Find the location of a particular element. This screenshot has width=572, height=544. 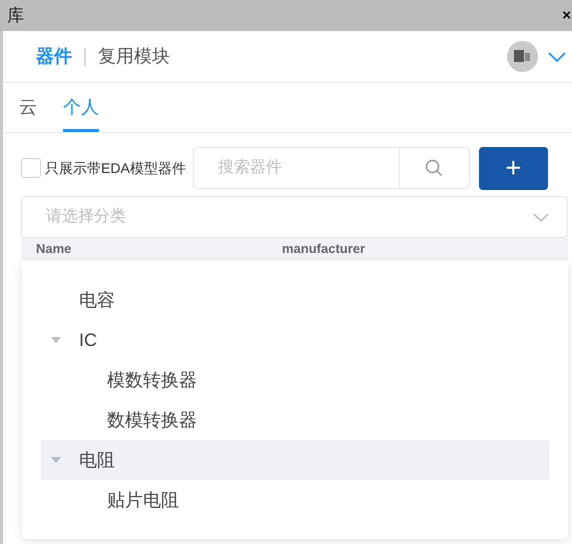

tree-item: 电阻 is located at coordinates (295, 460).